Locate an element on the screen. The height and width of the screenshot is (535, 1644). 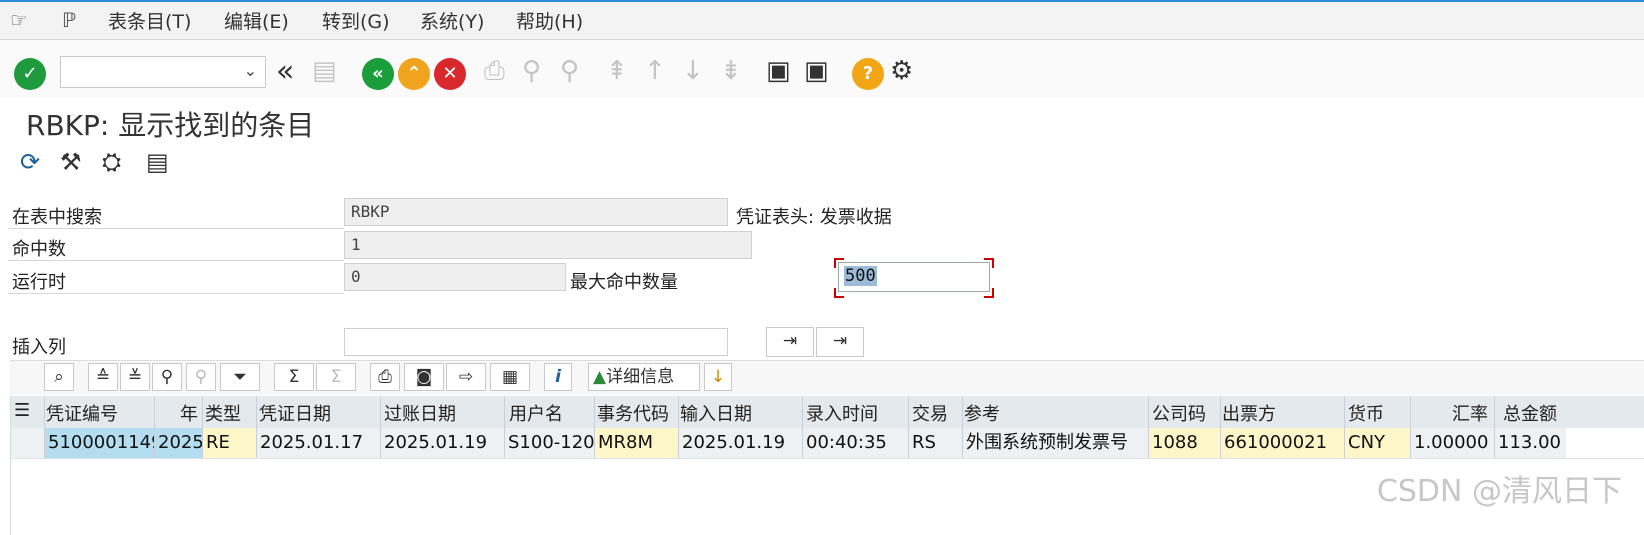
export-button: ⇨ is located at coordinates (466, 377).